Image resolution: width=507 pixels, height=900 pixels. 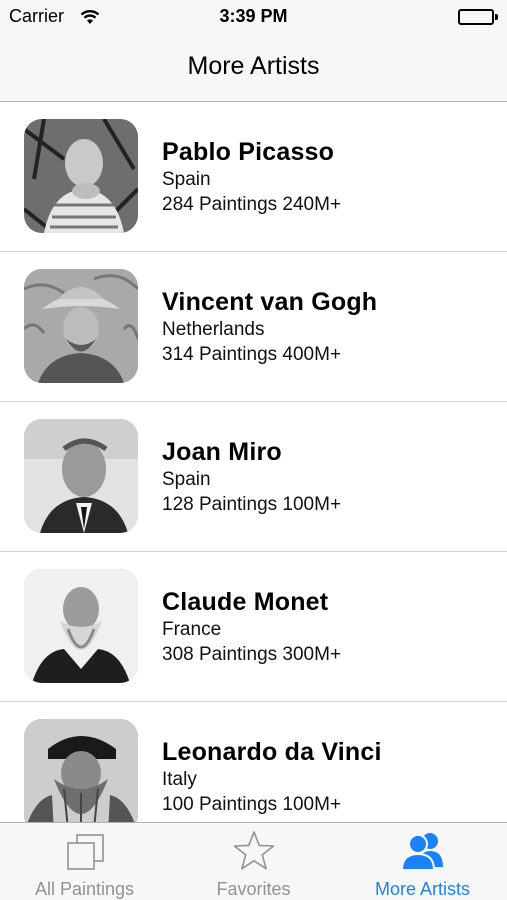 I want to click on artist-country: Italy, so click(x=179, y=779).